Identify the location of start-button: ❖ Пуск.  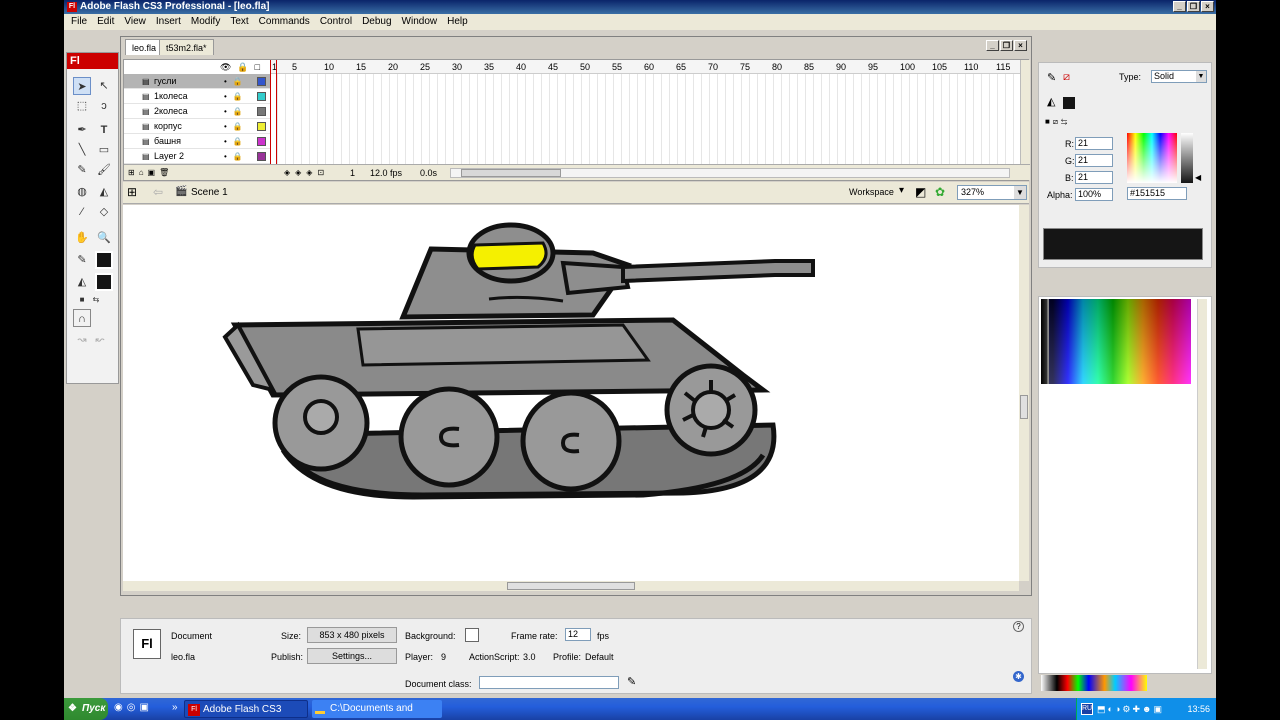
(86, 709).